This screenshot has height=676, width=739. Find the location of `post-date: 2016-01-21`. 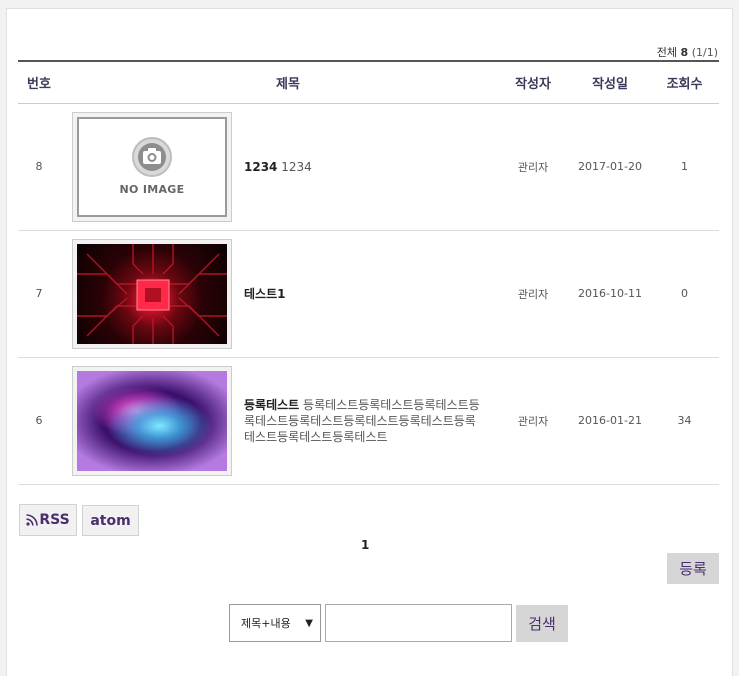

post-date: 2016-01-21 is located at coordinates (610, 421).